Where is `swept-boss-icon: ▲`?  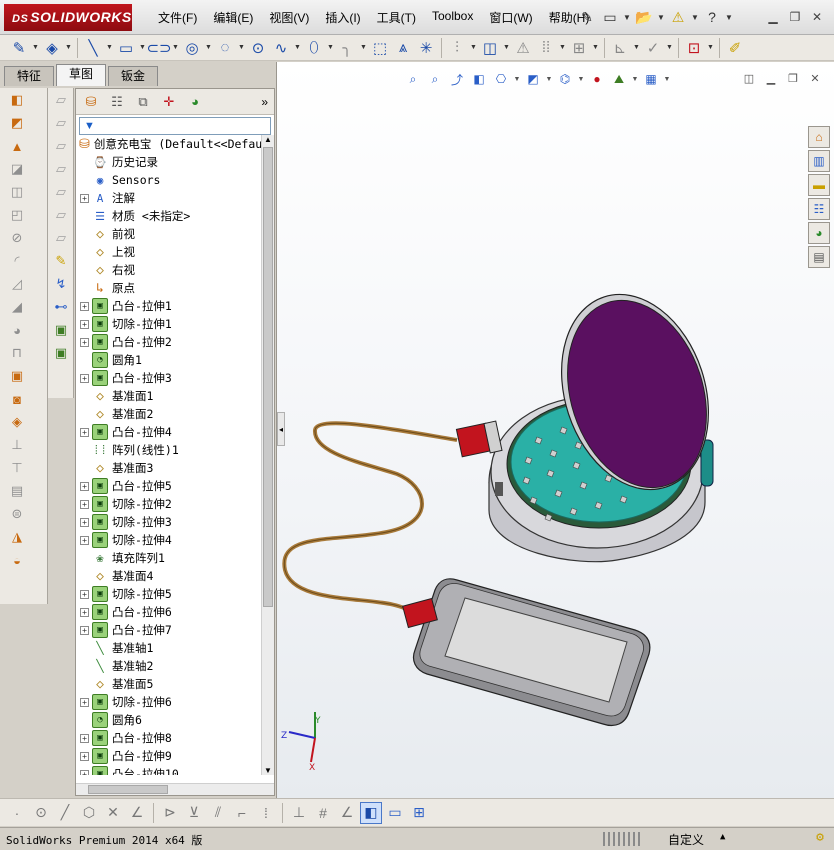
swept-boss-icon: ▲ is located at coordinates (17, 146).